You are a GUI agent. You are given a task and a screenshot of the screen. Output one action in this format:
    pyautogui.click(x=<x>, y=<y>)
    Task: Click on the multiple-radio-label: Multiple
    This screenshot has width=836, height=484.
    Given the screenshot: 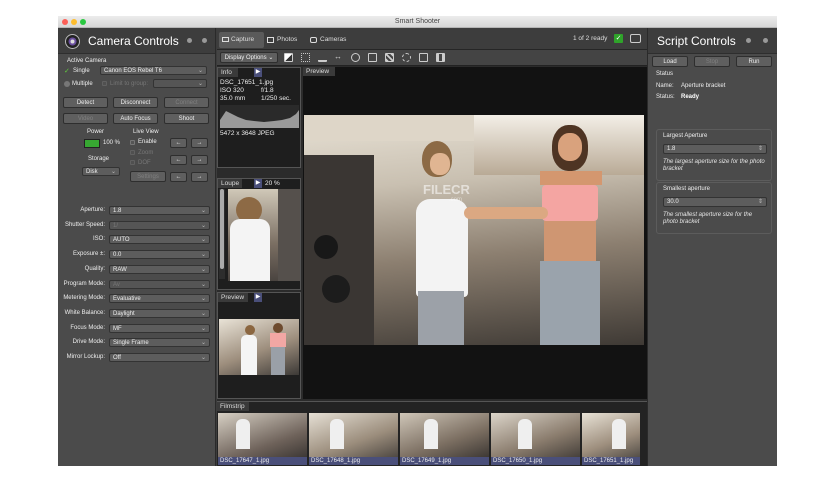 What is the action you would take?
    pyautogui.click(x=82, y=84)
    